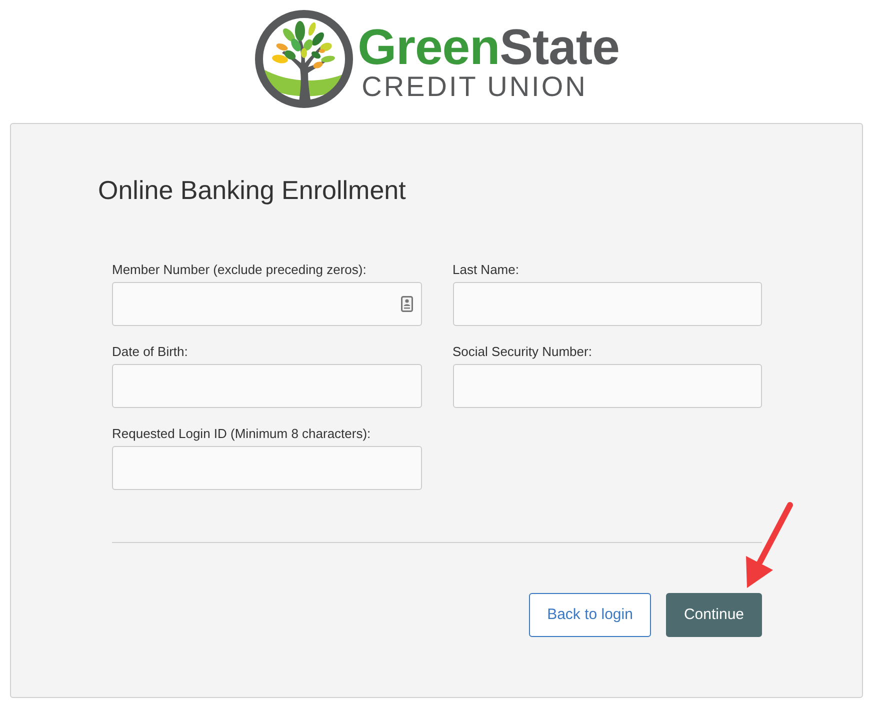 This screenshot has height=704, width=873. I want to click on tree-logo-icon, so click(304, 59).